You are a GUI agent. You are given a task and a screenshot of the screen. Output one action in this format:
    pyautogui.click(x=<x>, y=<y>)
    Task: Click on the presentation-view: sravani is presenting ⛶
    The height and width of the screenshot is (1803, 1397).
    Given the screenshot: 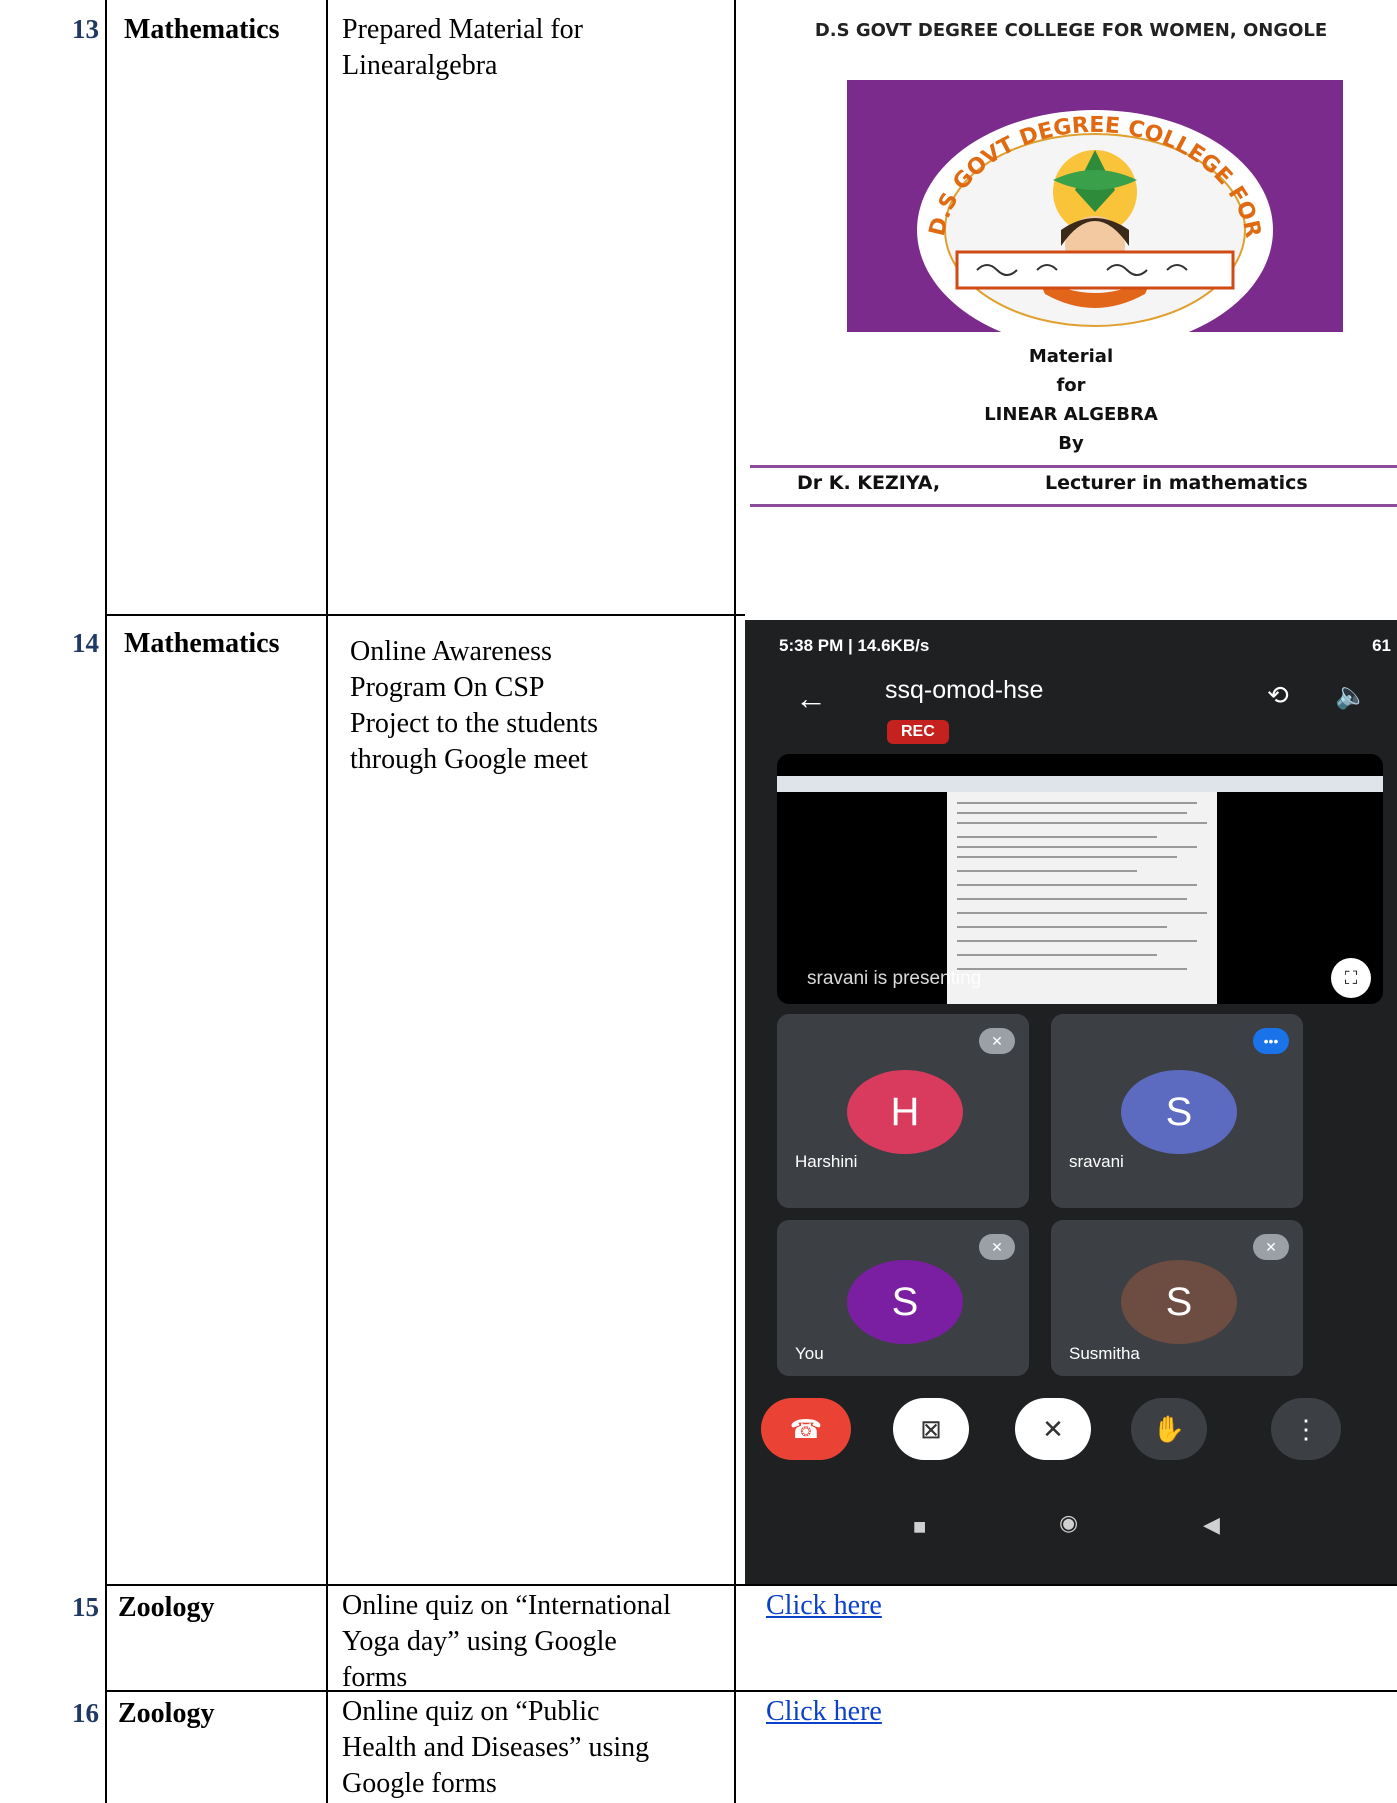 What is the action you would take?
    pyautogui.click(x=1080, y=879)
    